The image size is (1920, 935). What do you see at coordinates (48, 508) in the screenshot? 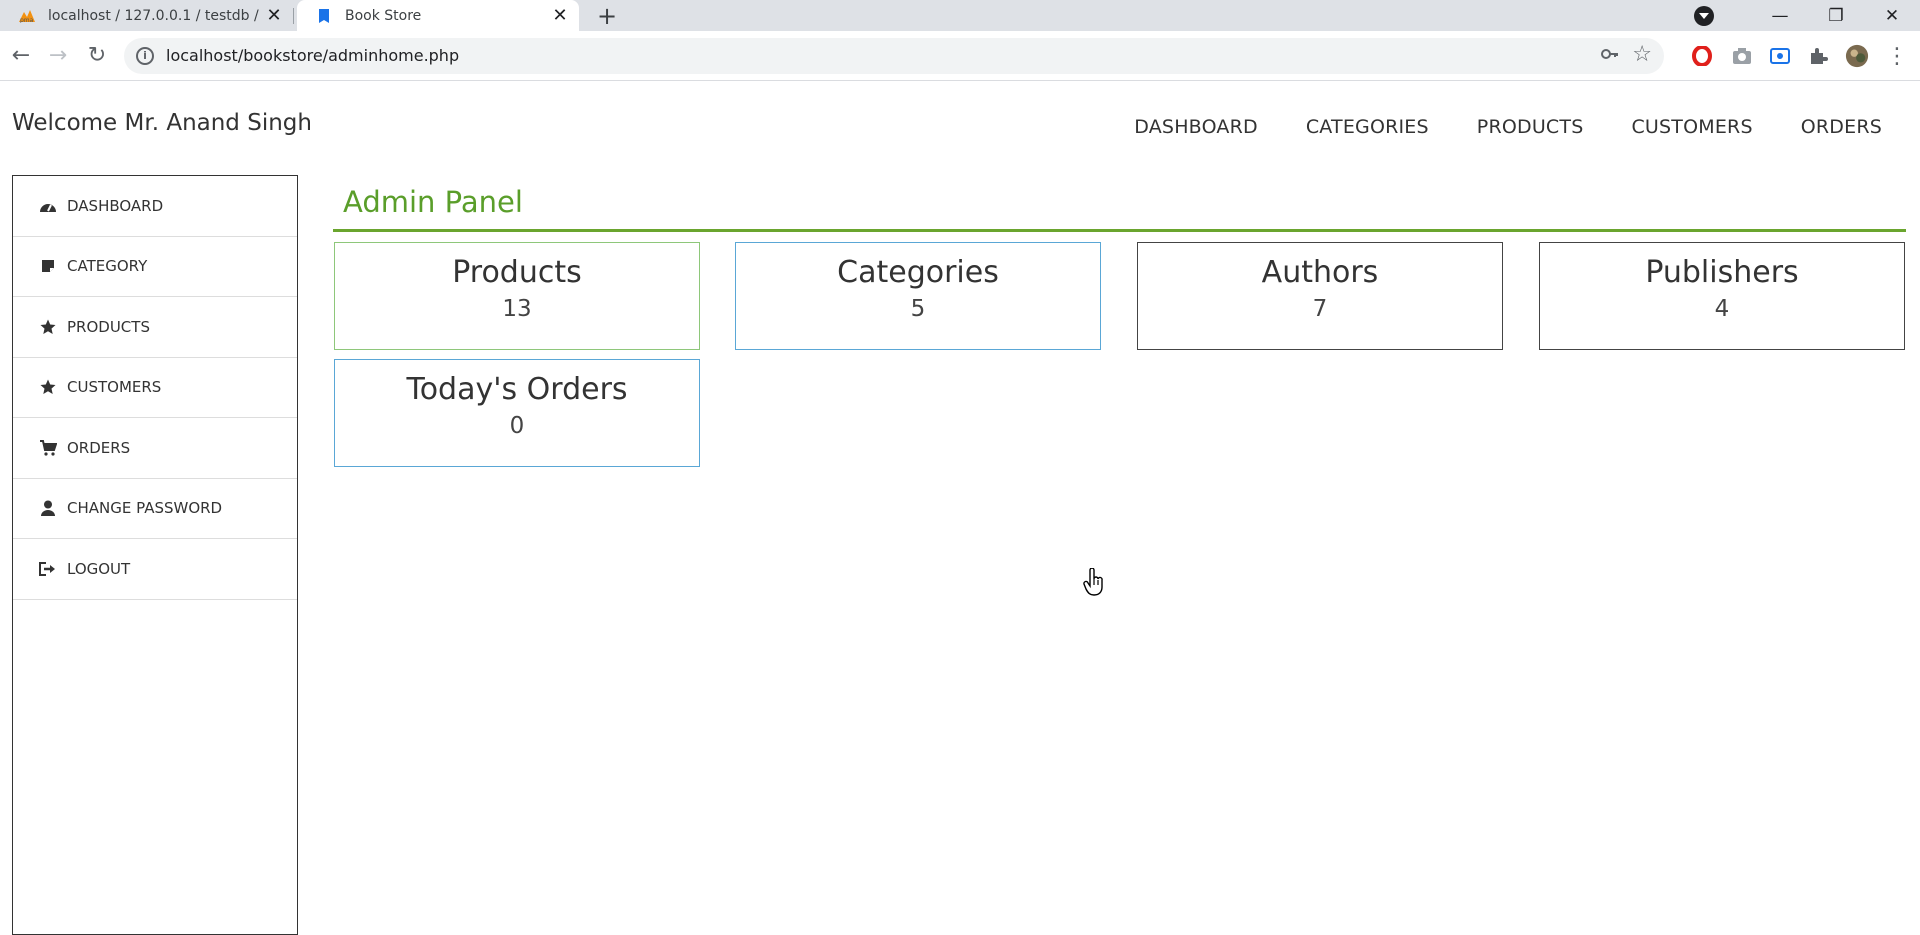
I see `user-icon` at bounding box center [48, 508].